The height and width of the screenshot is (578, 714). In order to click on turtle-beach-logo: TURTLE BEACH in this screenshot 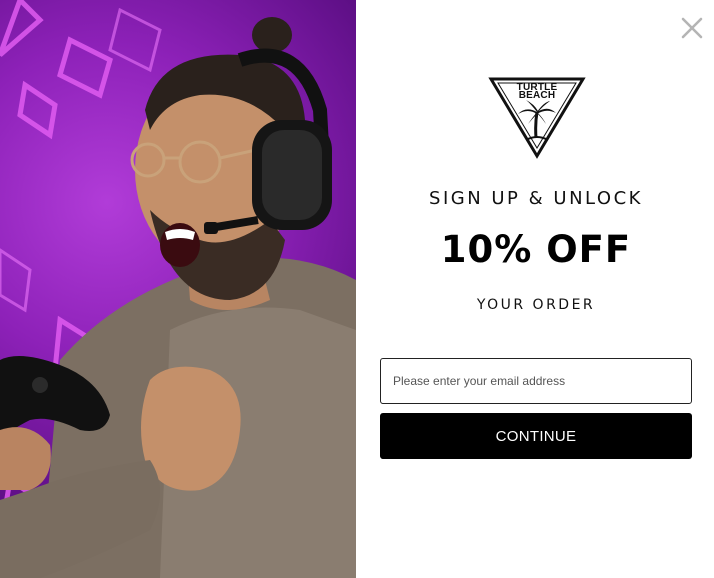, I will do `click(537, 118)`.